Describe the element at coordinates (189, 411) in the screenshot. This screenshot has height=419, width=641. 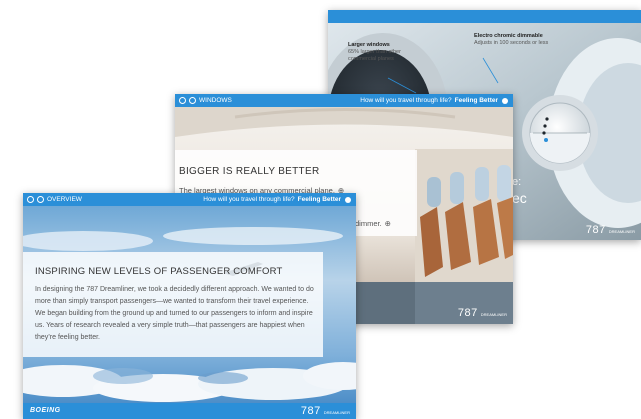
I see `front-panel-footer: BOEING 787 DREAMLINER` at that location.